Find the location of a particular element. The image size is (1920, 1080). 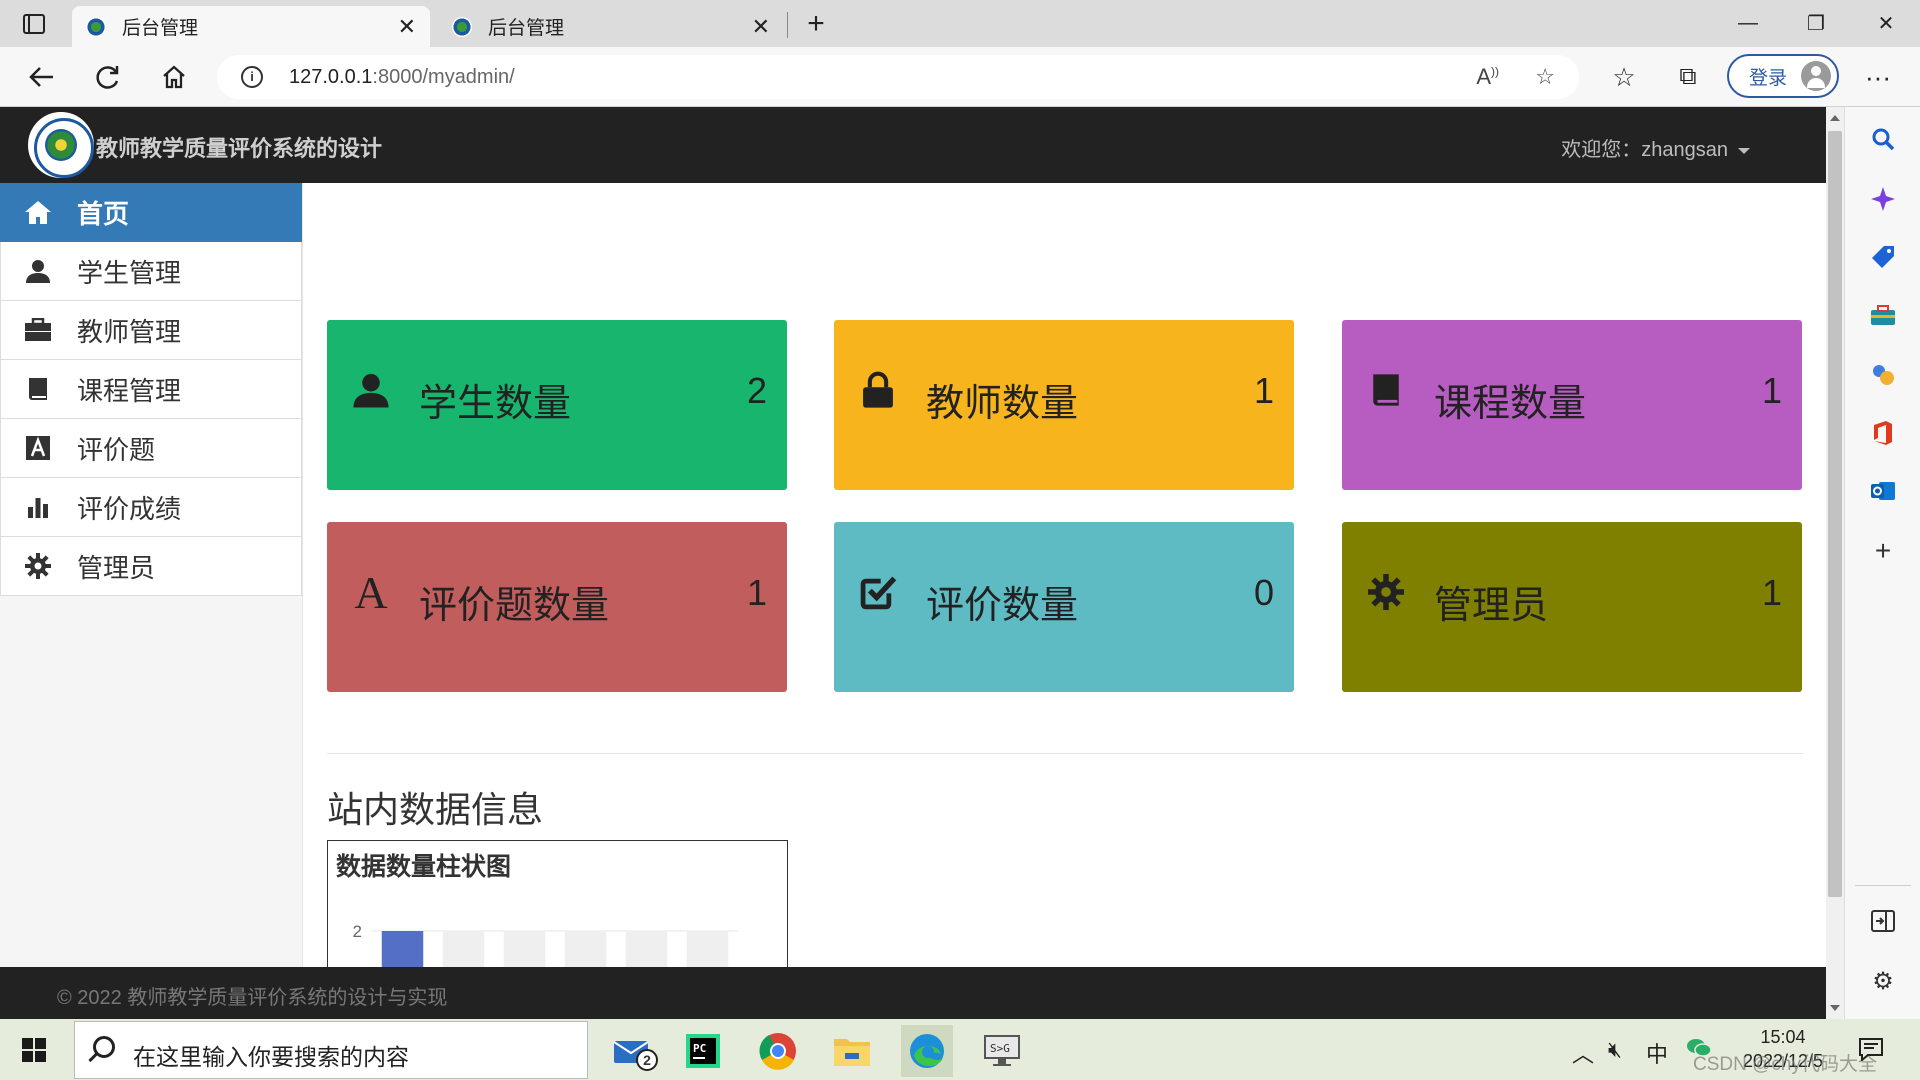

file-explorer-icon is located at coordinates (852, 1051).